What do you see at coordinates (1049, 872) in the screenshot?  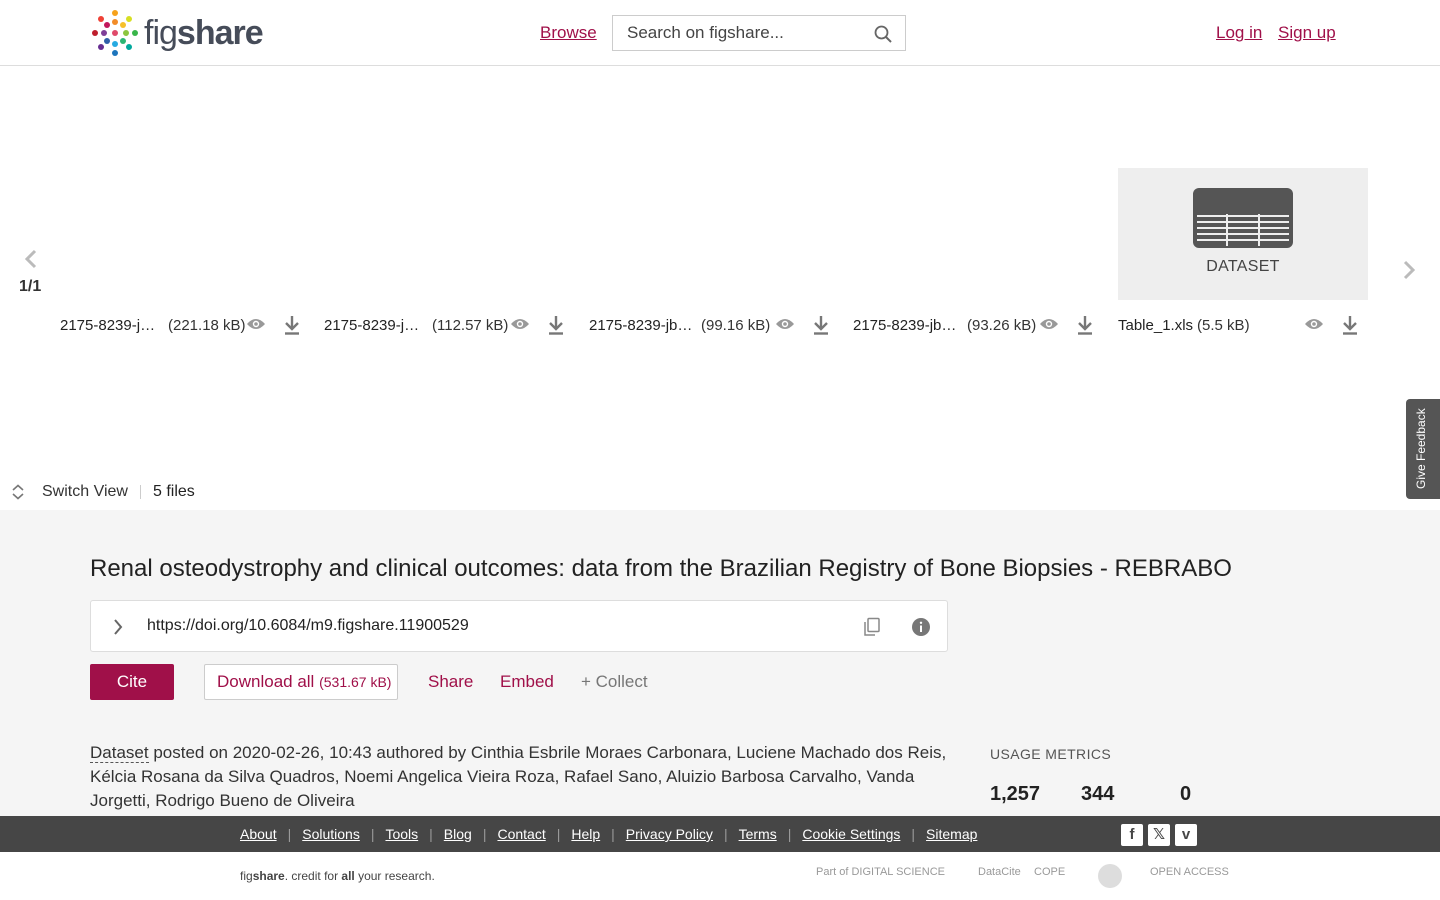 I see `cope-logo: COPE` at bounding box center [1049, 872].